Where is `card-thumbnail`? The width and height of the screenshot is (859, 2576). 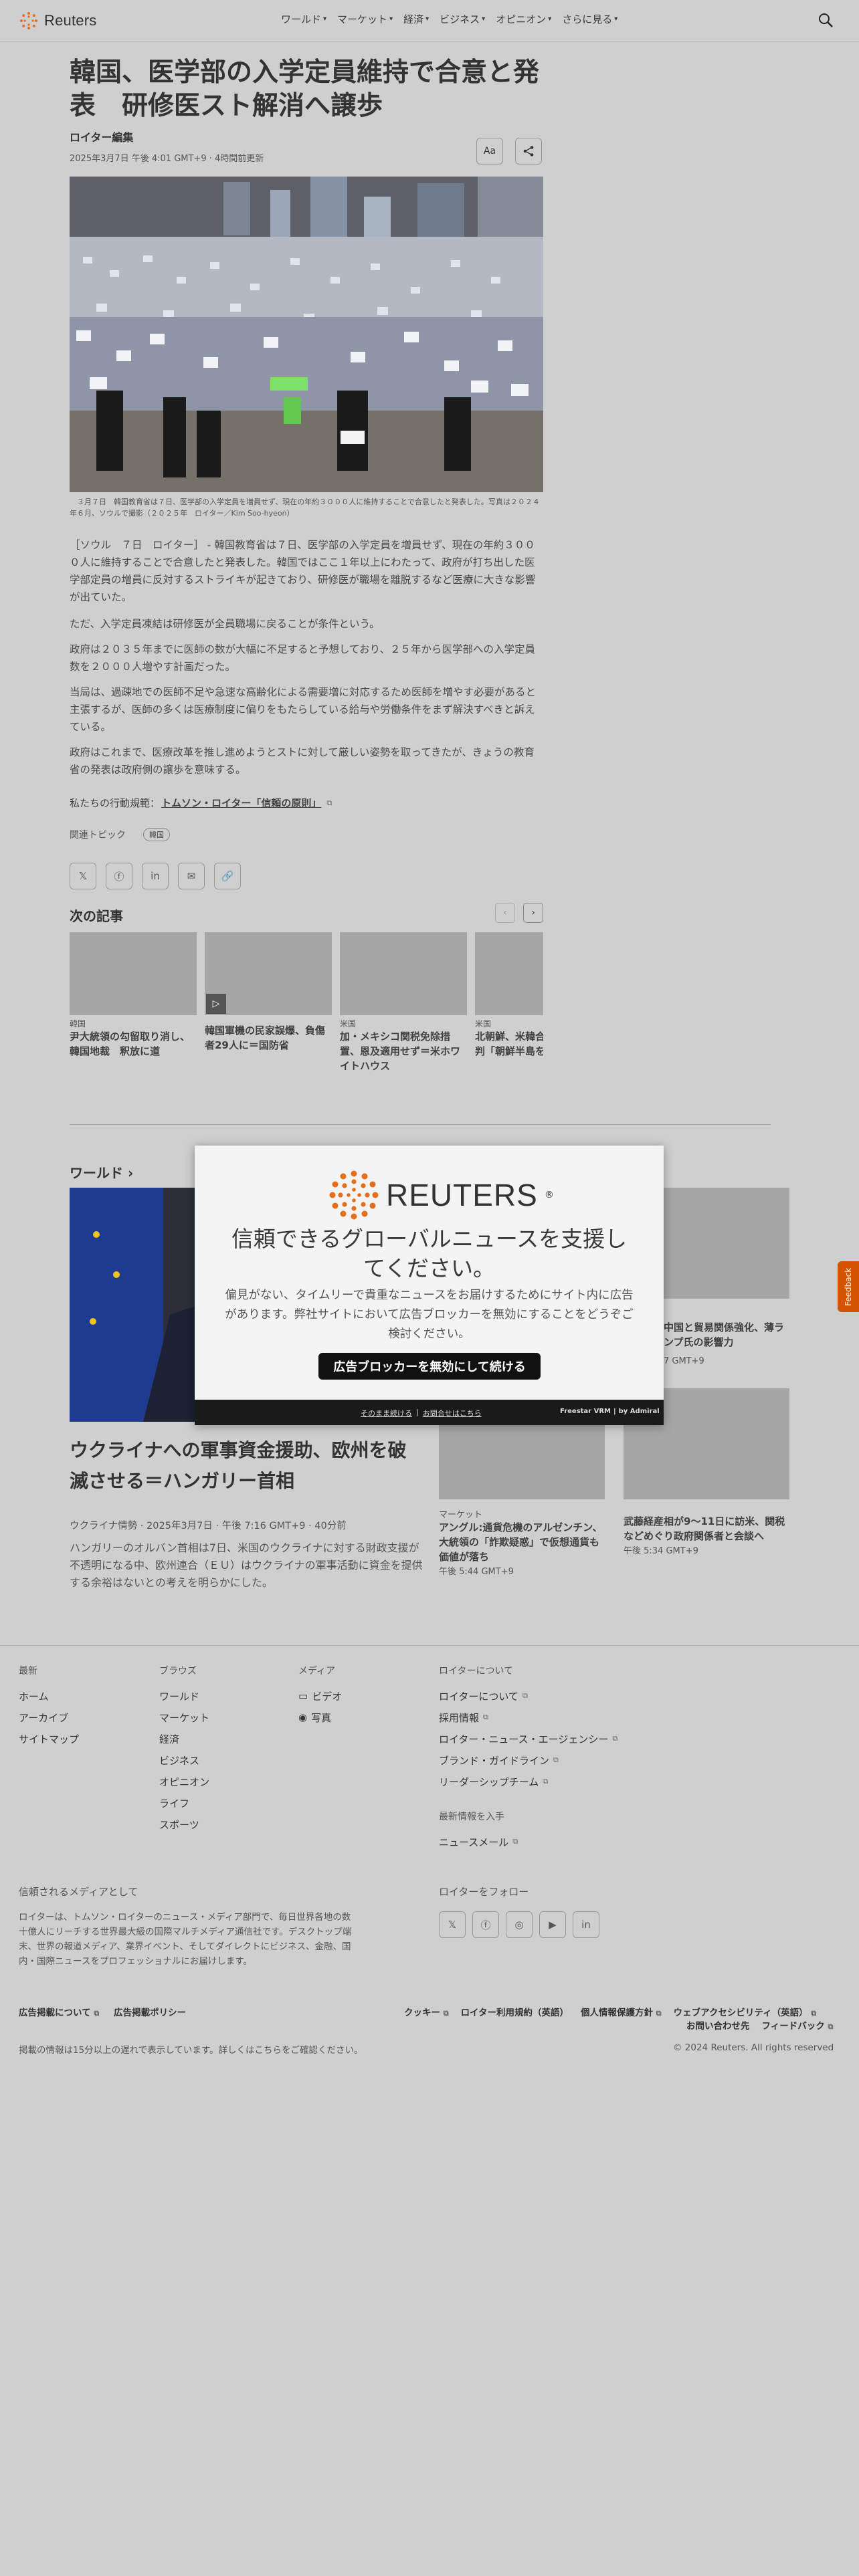 card-thumbnail is located at coordinates (509, 973).